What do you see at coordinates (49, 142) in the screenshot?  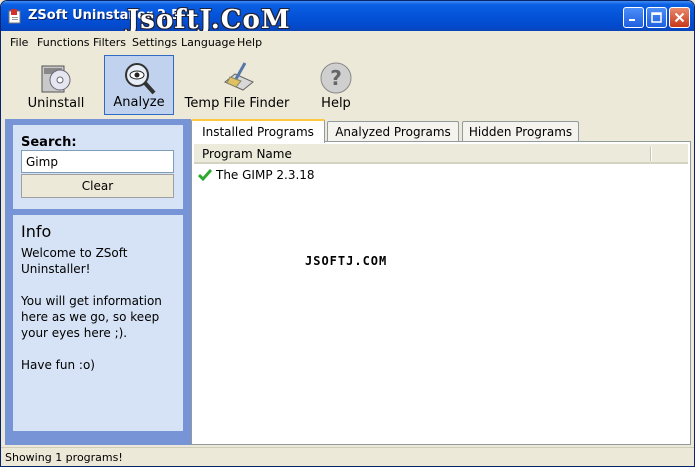 I see `search-label: Search:` at bounding box center [49, 142].